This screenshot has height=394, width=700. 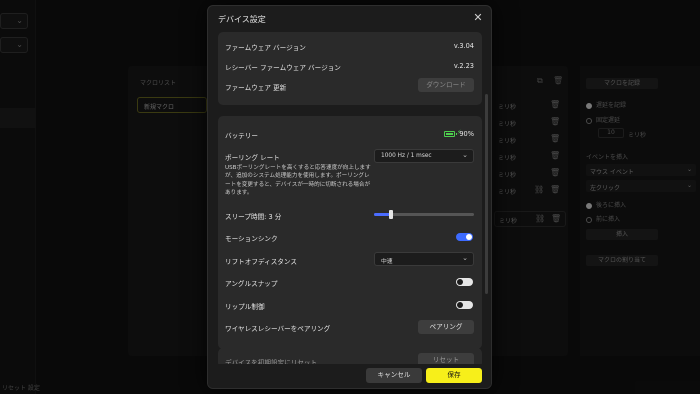 I want to click on dialog-footer: キャンセル 保存, so click(x=349, y=376).